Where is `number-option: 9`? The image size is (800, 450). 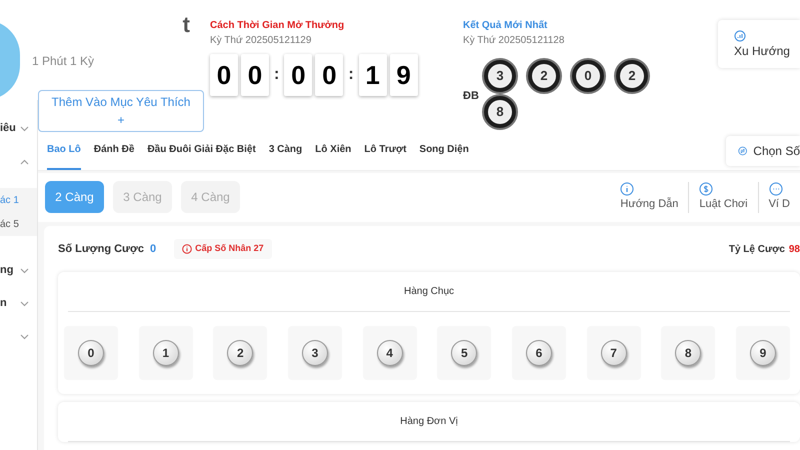
number-option: 9 is located at coordinates (763, 353).